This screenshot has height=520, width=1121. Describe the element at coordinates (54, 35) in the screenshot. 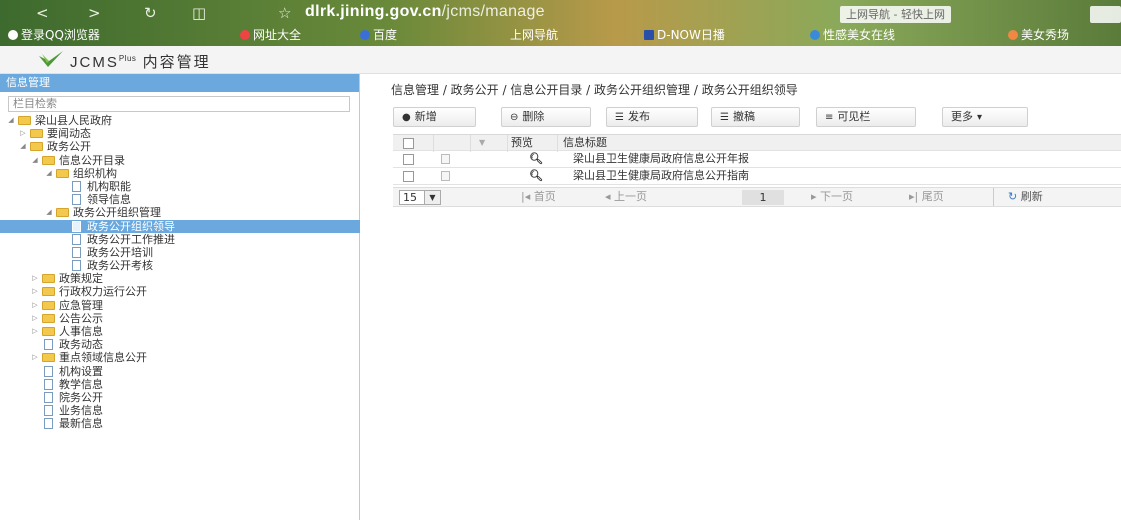

I see `bookmark-qq: 登录QQ浏览器` at that location.